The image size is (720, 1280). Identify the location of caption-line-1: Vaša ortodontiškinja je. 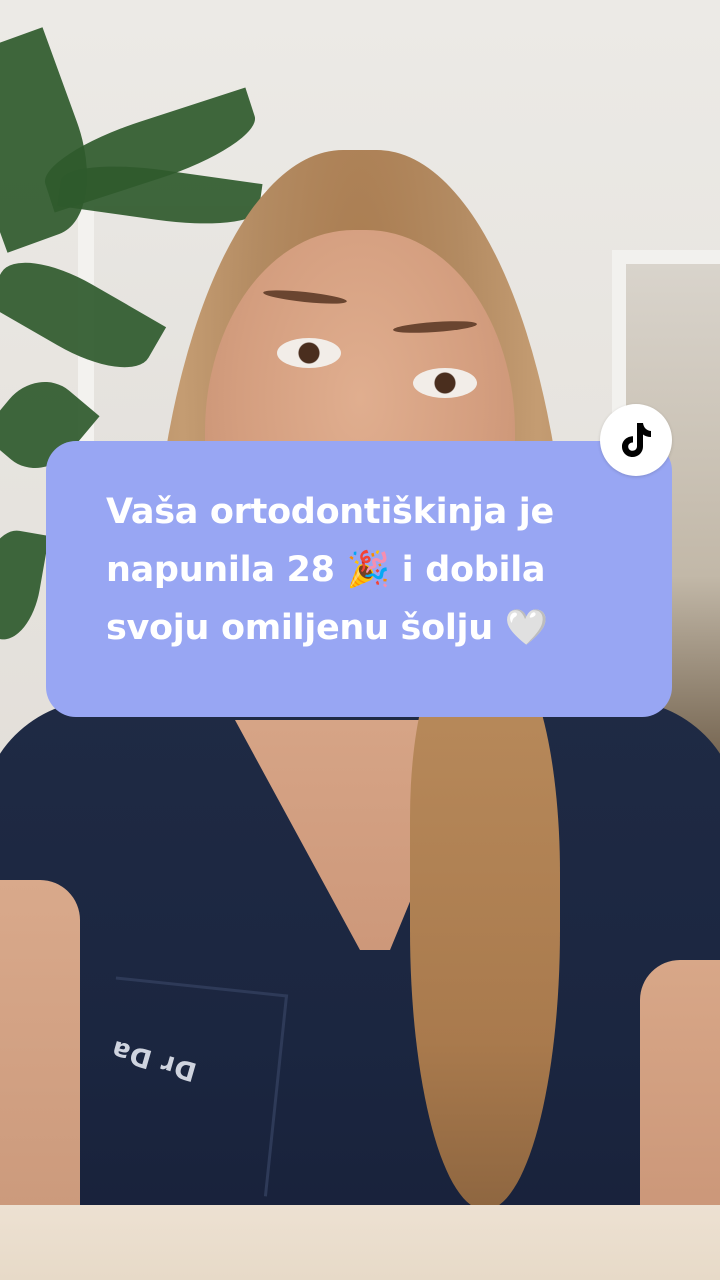
(330, 512).